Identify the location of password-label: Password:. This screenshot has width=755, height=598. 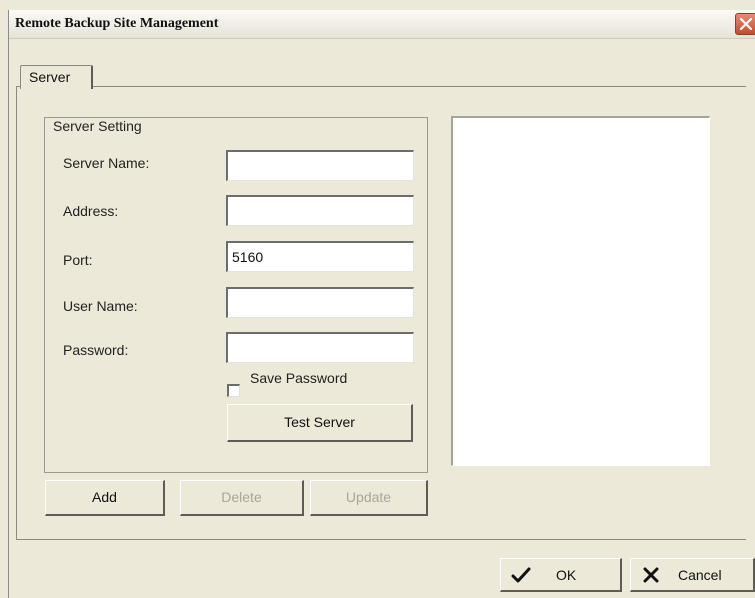
(96, 350).